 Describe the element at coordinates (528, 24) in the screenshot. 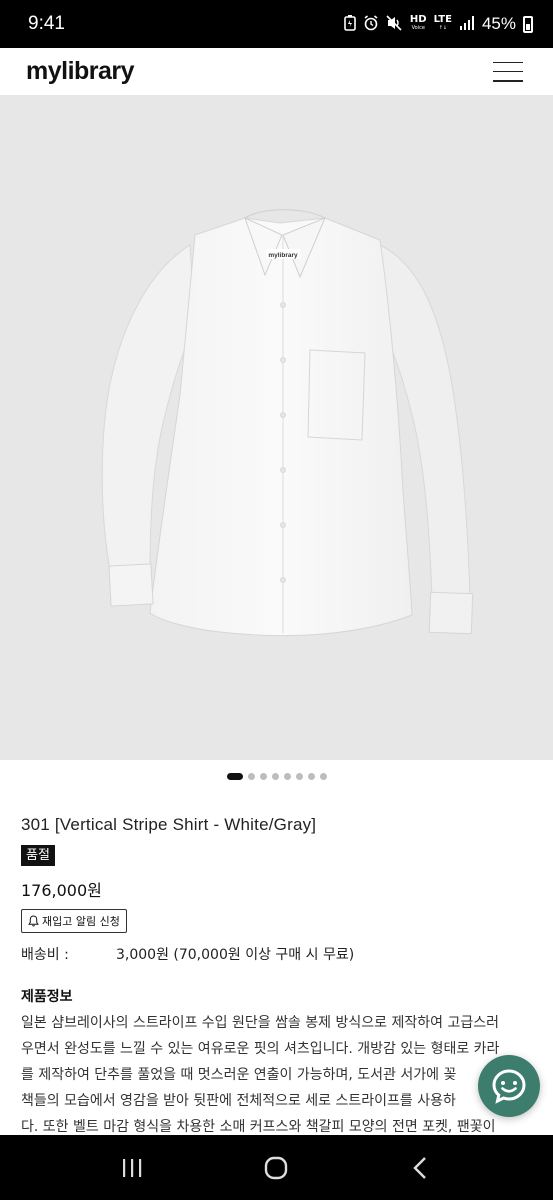

I see `battery-icon` at that location.